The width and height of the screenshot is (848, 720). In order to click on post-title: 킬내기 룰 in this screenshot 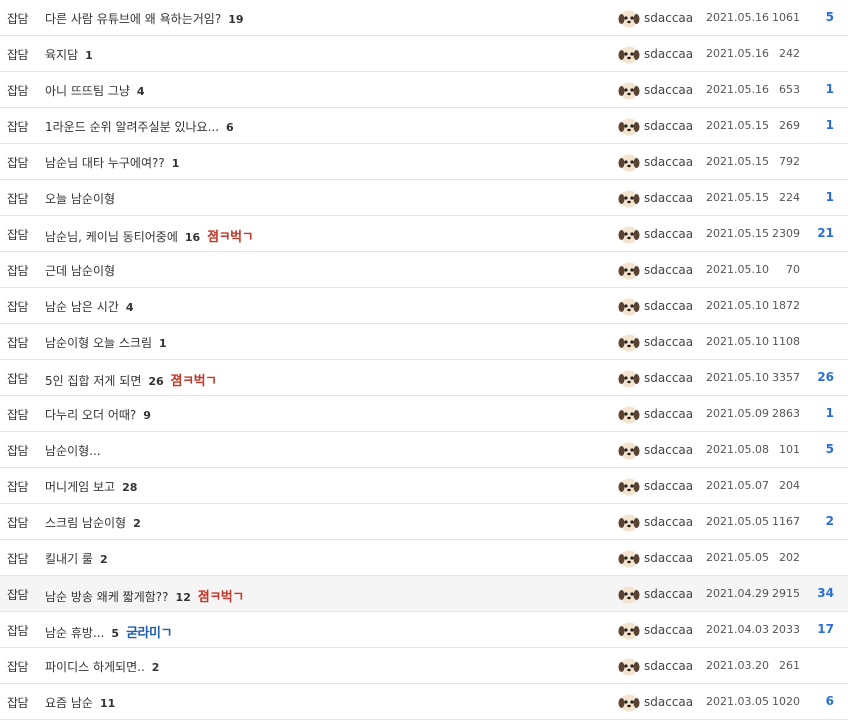, I will do `click(69, 559)`.